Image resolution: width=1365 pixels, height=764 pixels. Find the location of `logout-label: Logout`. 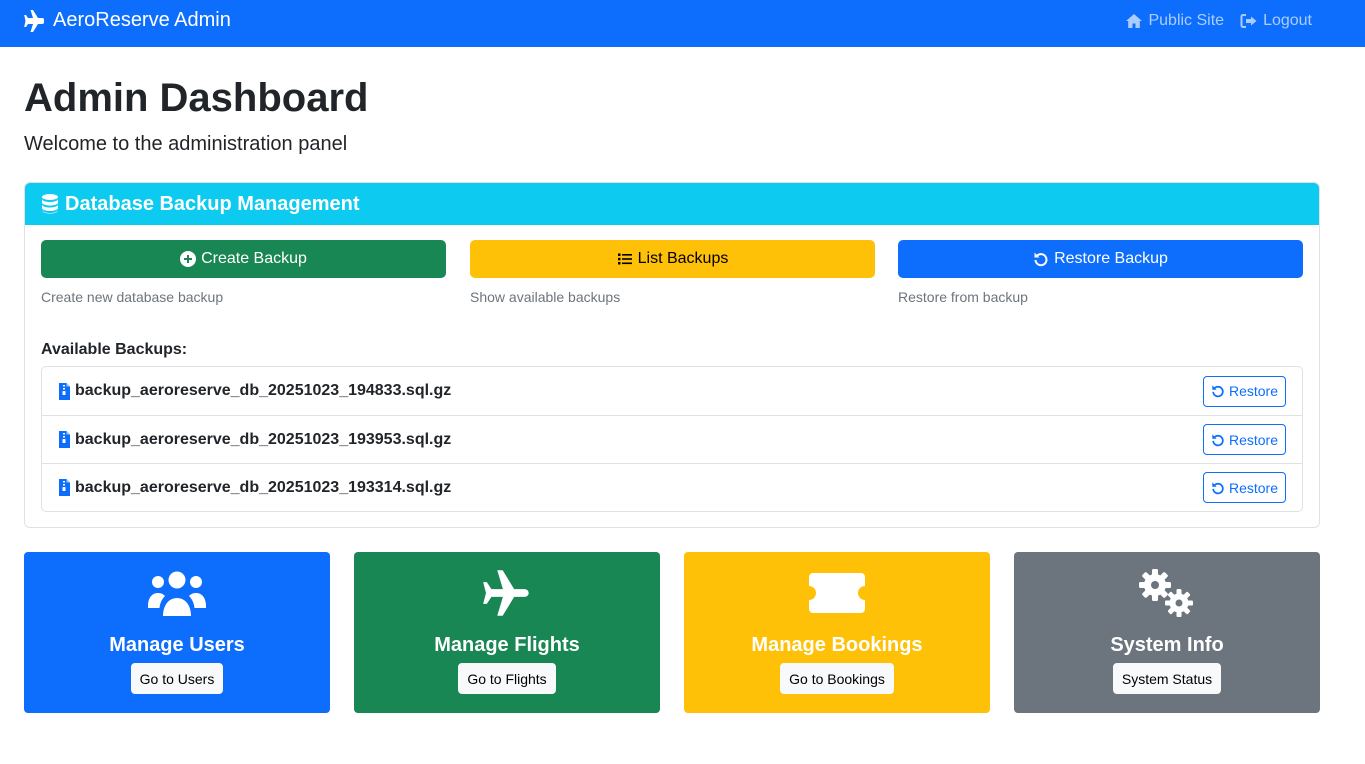

logout-label: Logout is located at coordinates (1287, 20).